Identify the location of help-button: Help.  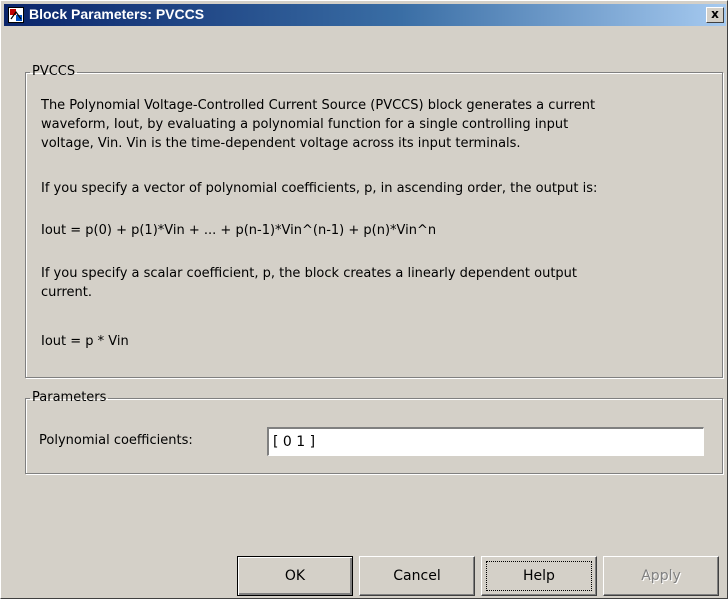
(539, 576).